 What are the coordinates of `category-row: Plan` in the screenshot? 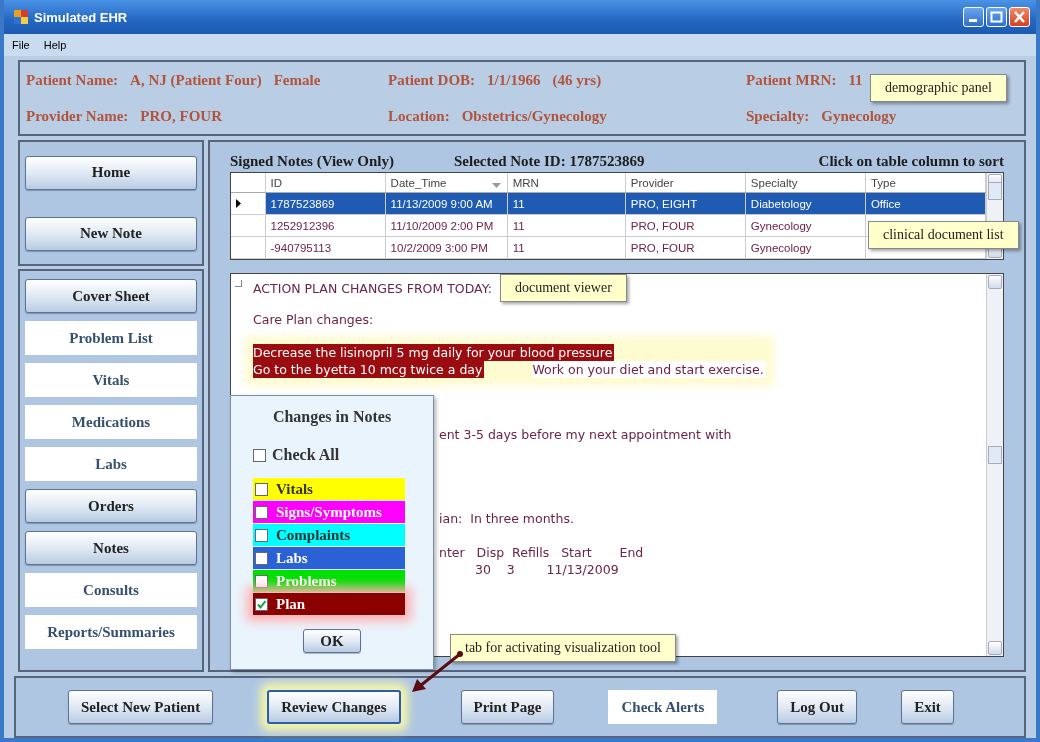 It's located at (329, 604).